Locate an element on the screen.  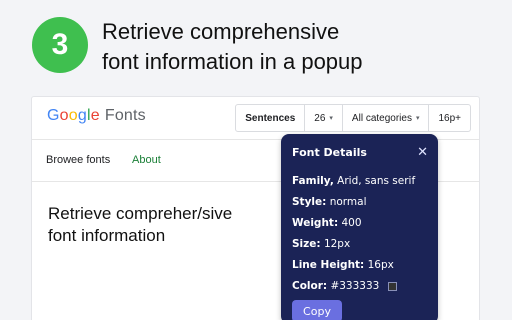
detail-value: Arid, sans serif is located at coordinates (376, 181).